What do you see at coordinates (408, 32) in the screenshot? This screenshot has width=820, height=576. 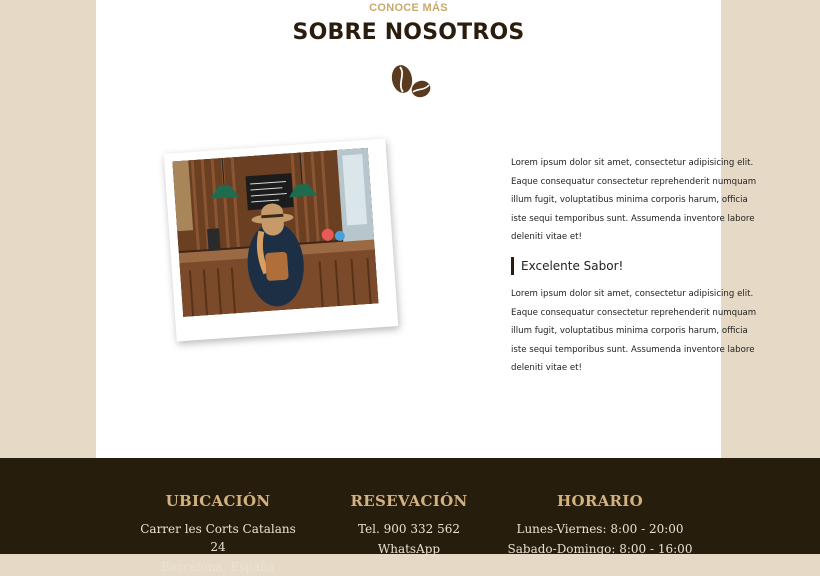 I see `section-title: SOBRE NOSOTROS` at bounding box center [408, 32].